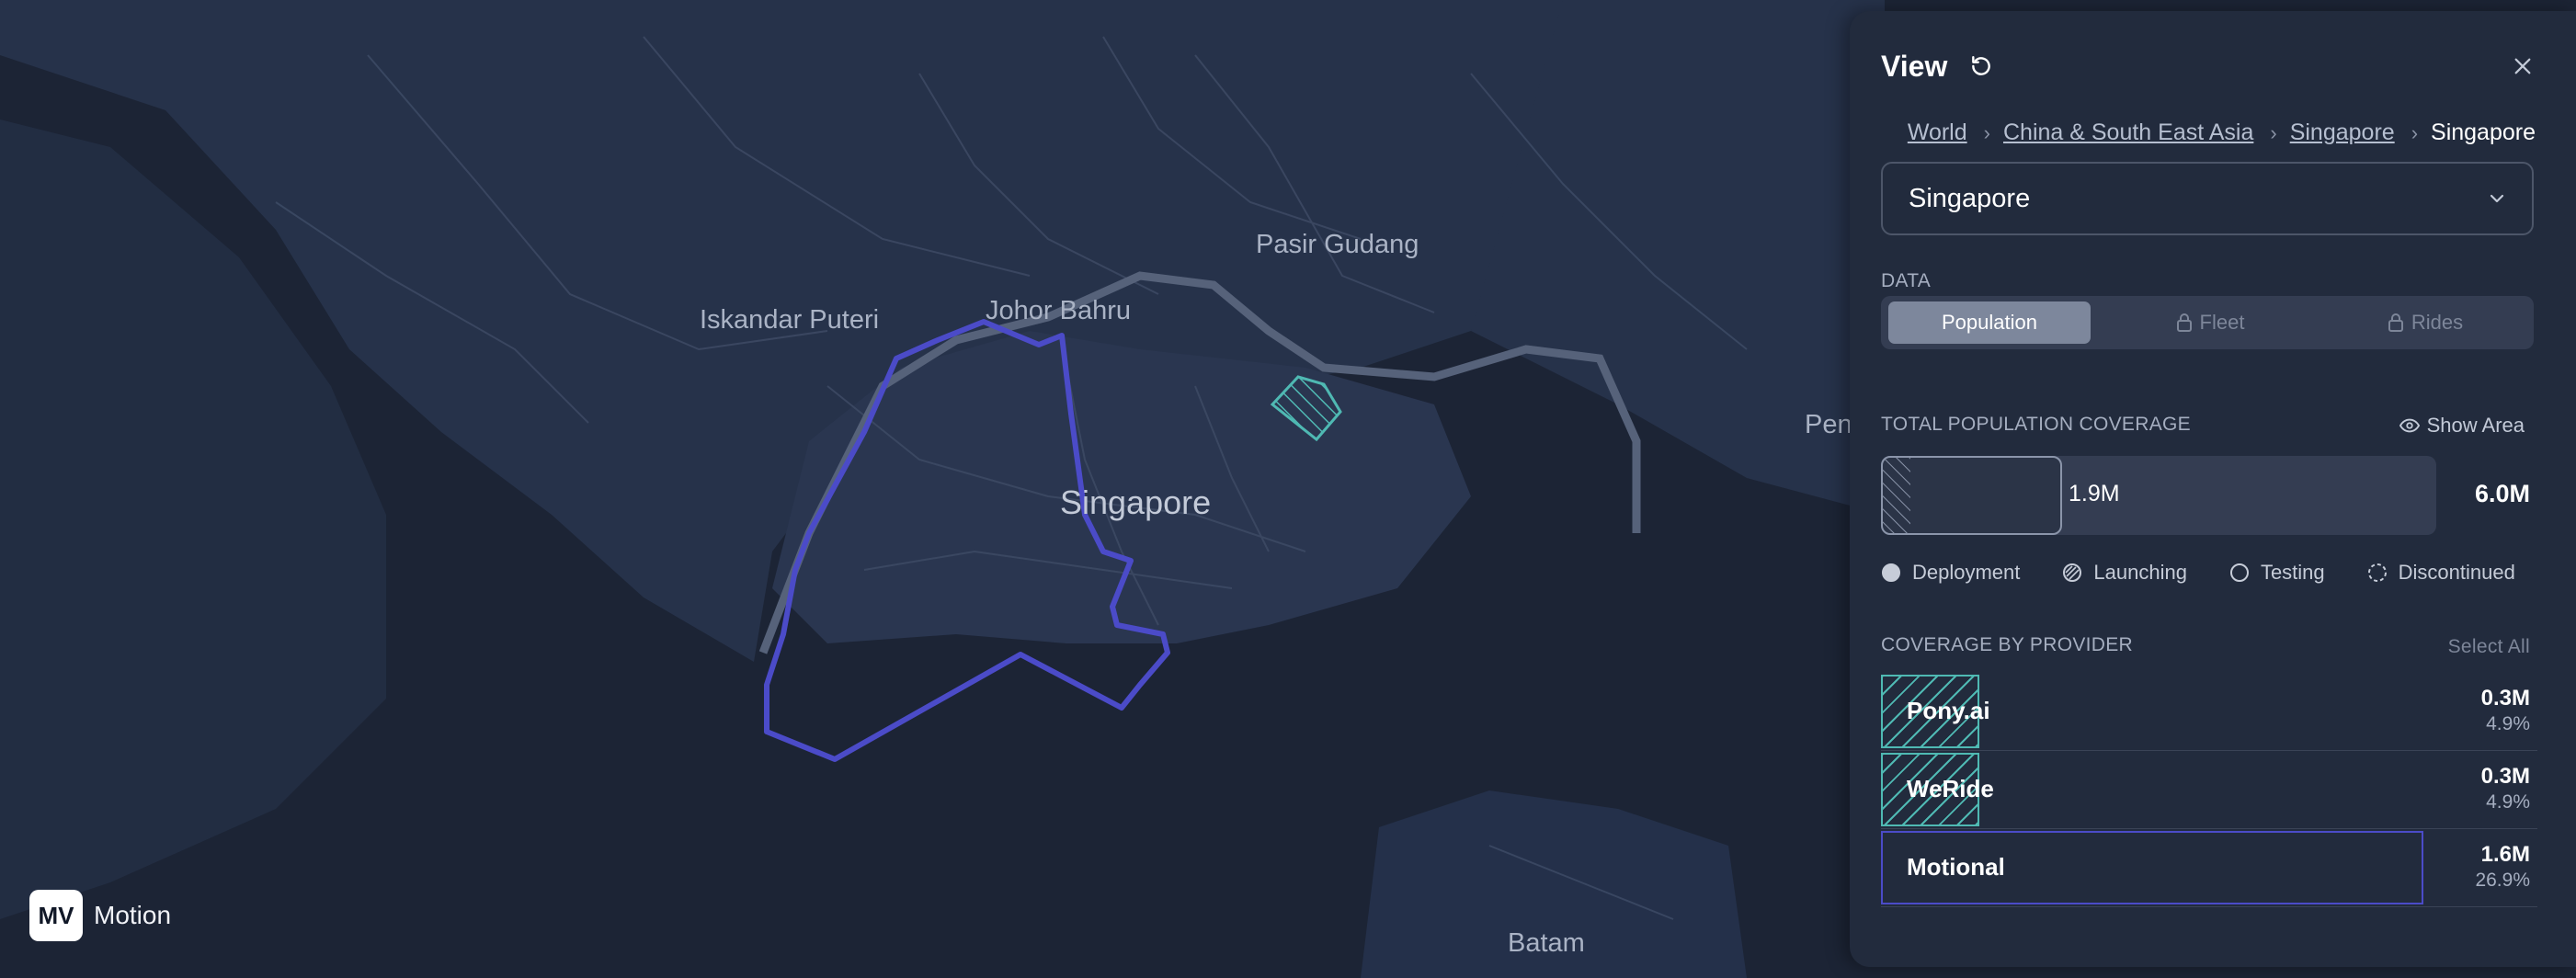  Describe the element at coordinates (1891, 572) in the screenshot. I see `deployment-circle-icon` at that location.